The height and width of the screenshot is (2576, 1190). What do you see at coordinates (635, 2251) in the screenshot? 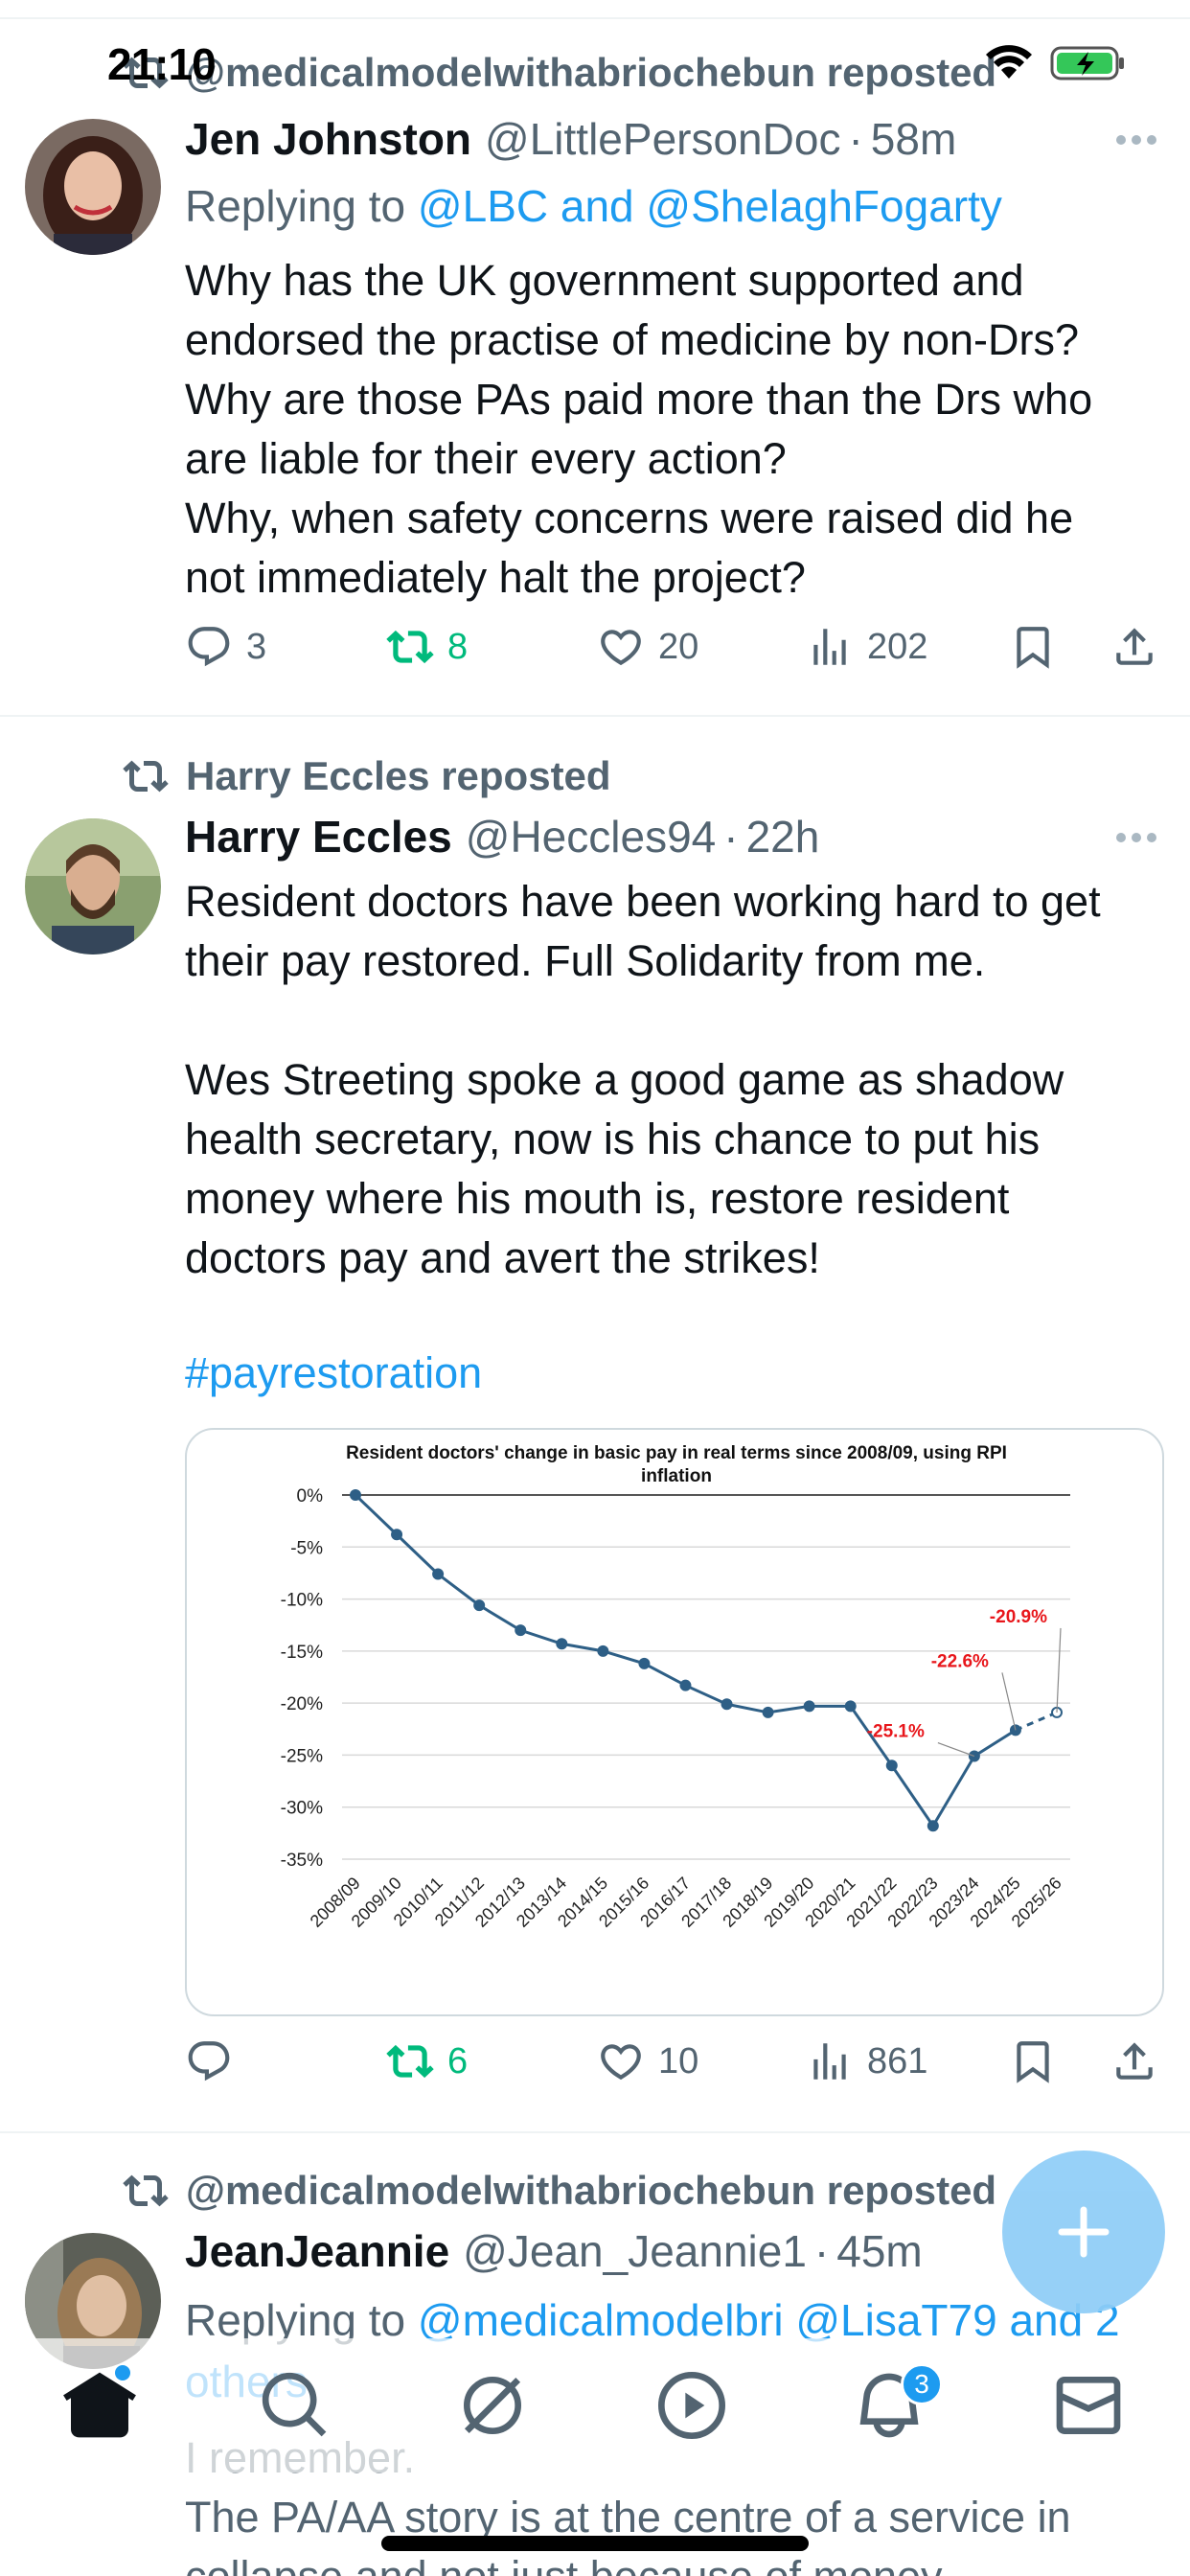
I see `handle: @Jean_Jeannie1` at bounding box center [635, 2251].